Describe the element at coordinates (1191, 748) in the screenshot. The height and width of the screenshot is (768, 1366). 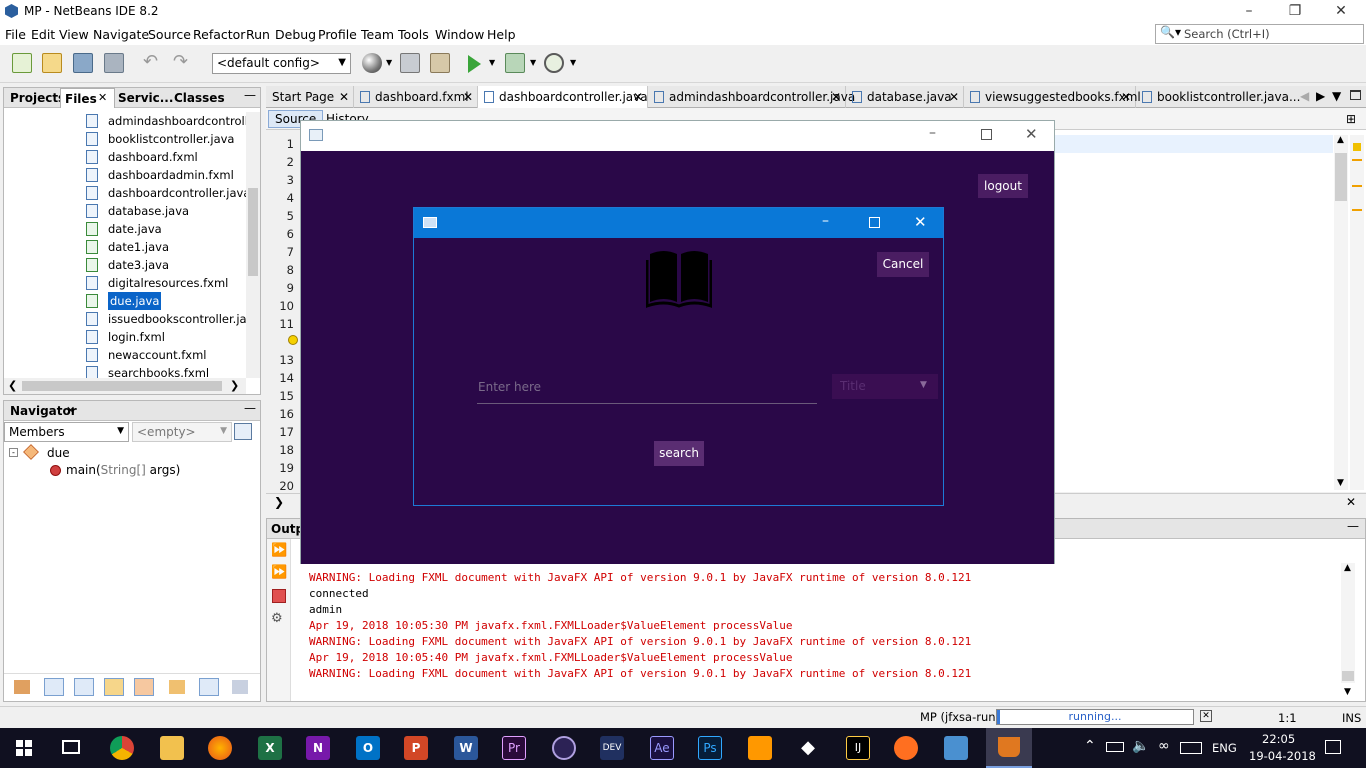
I see `keyboard-icon` at that location.